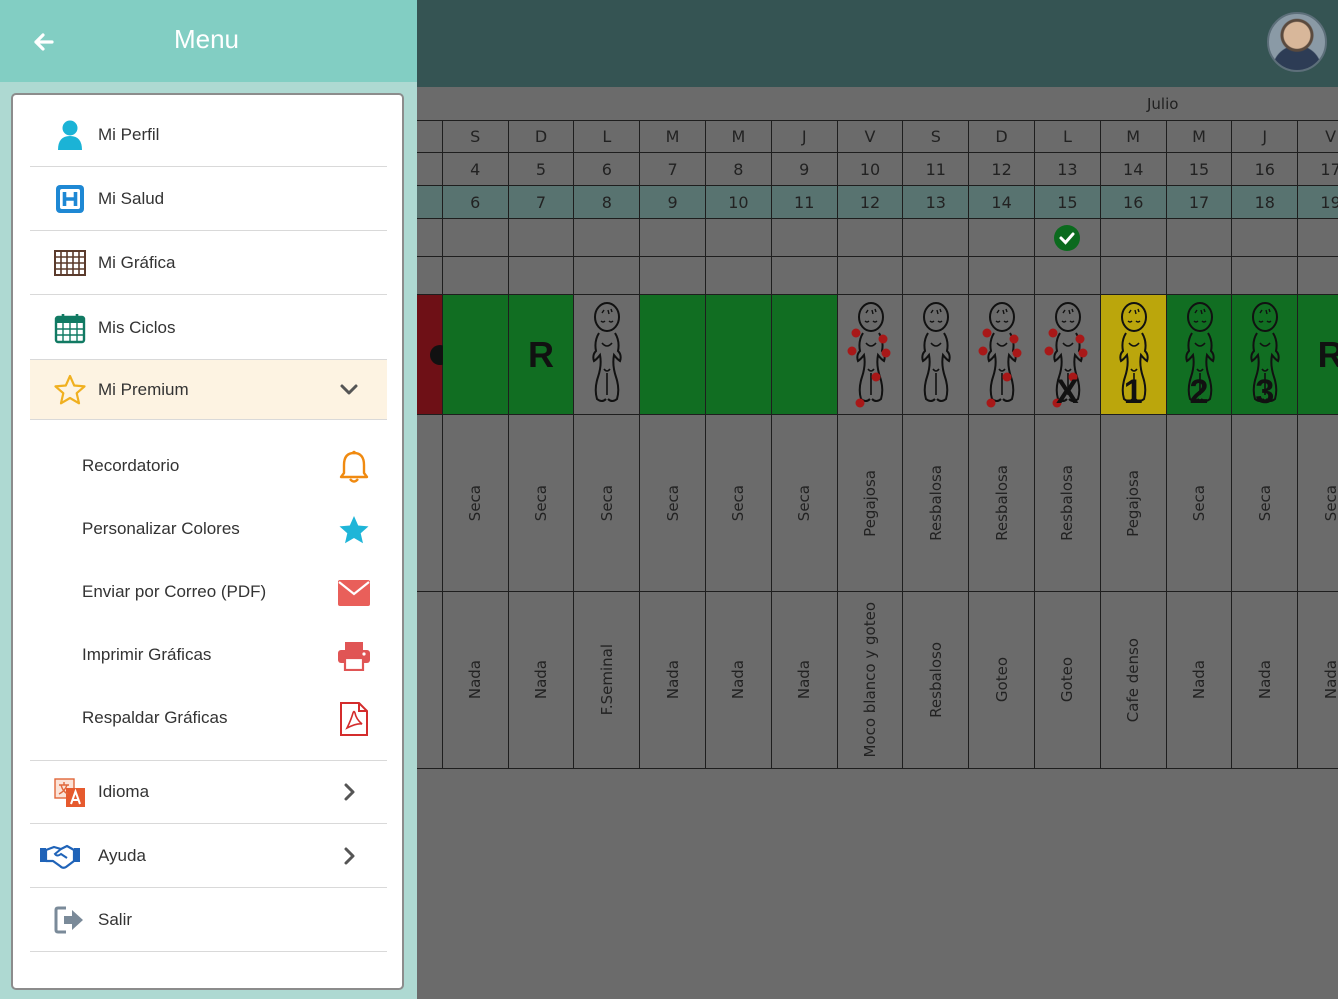 The width and height of the screenshot is (1338, 999). I want to click on chart-column: L 6 8 Seca F.Seminal, so click(607, 445).